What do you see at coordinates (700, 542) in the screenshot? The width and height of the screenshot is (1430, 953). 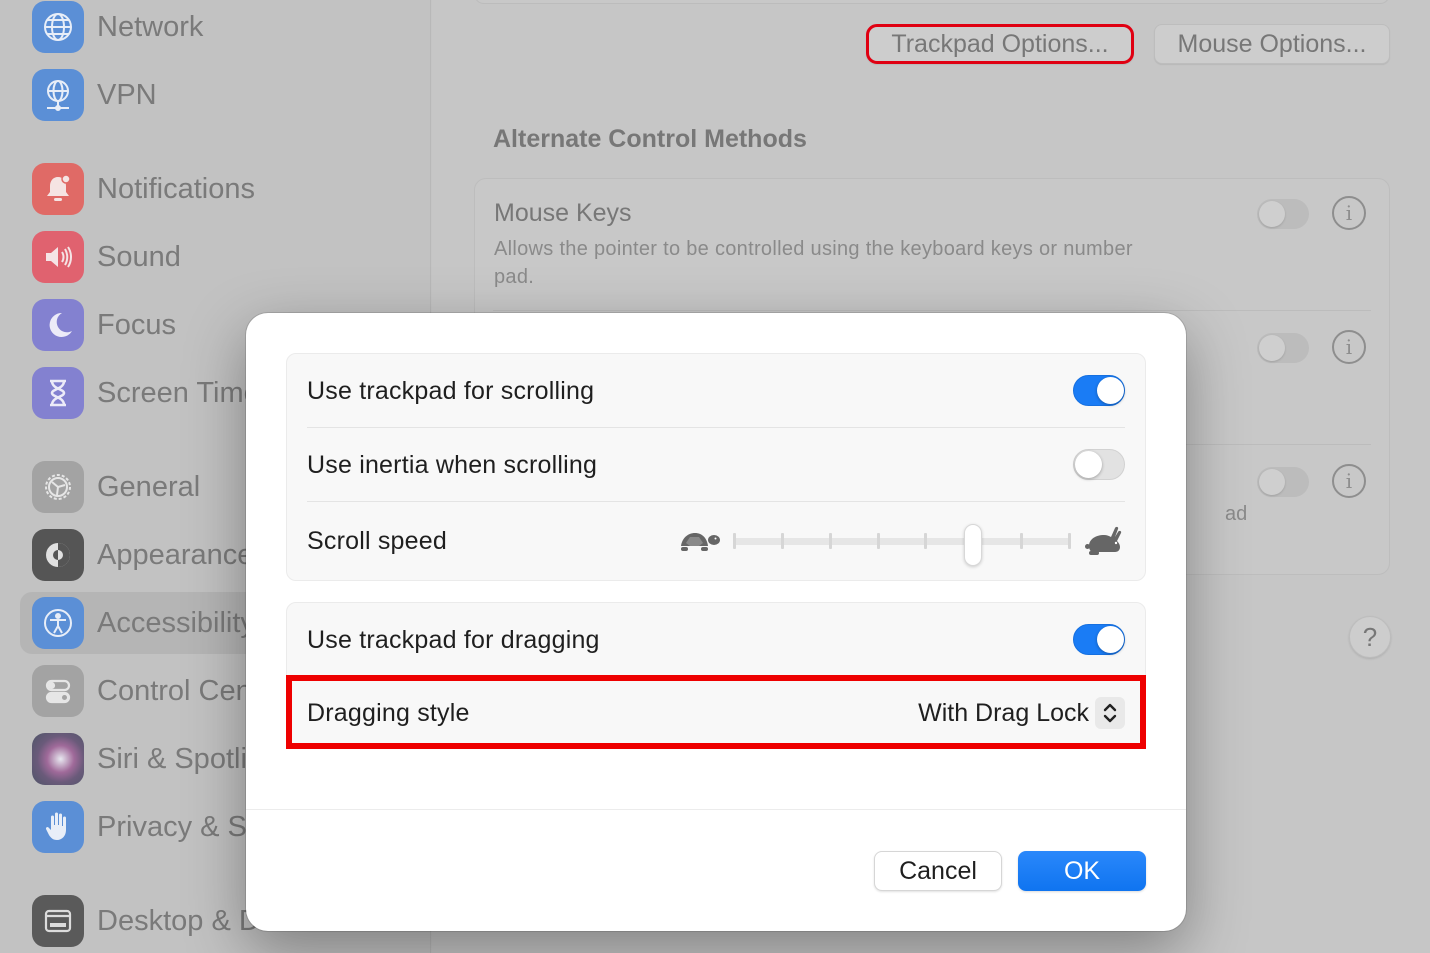 I see `turtle-icon` at bounding box center [700, 542].